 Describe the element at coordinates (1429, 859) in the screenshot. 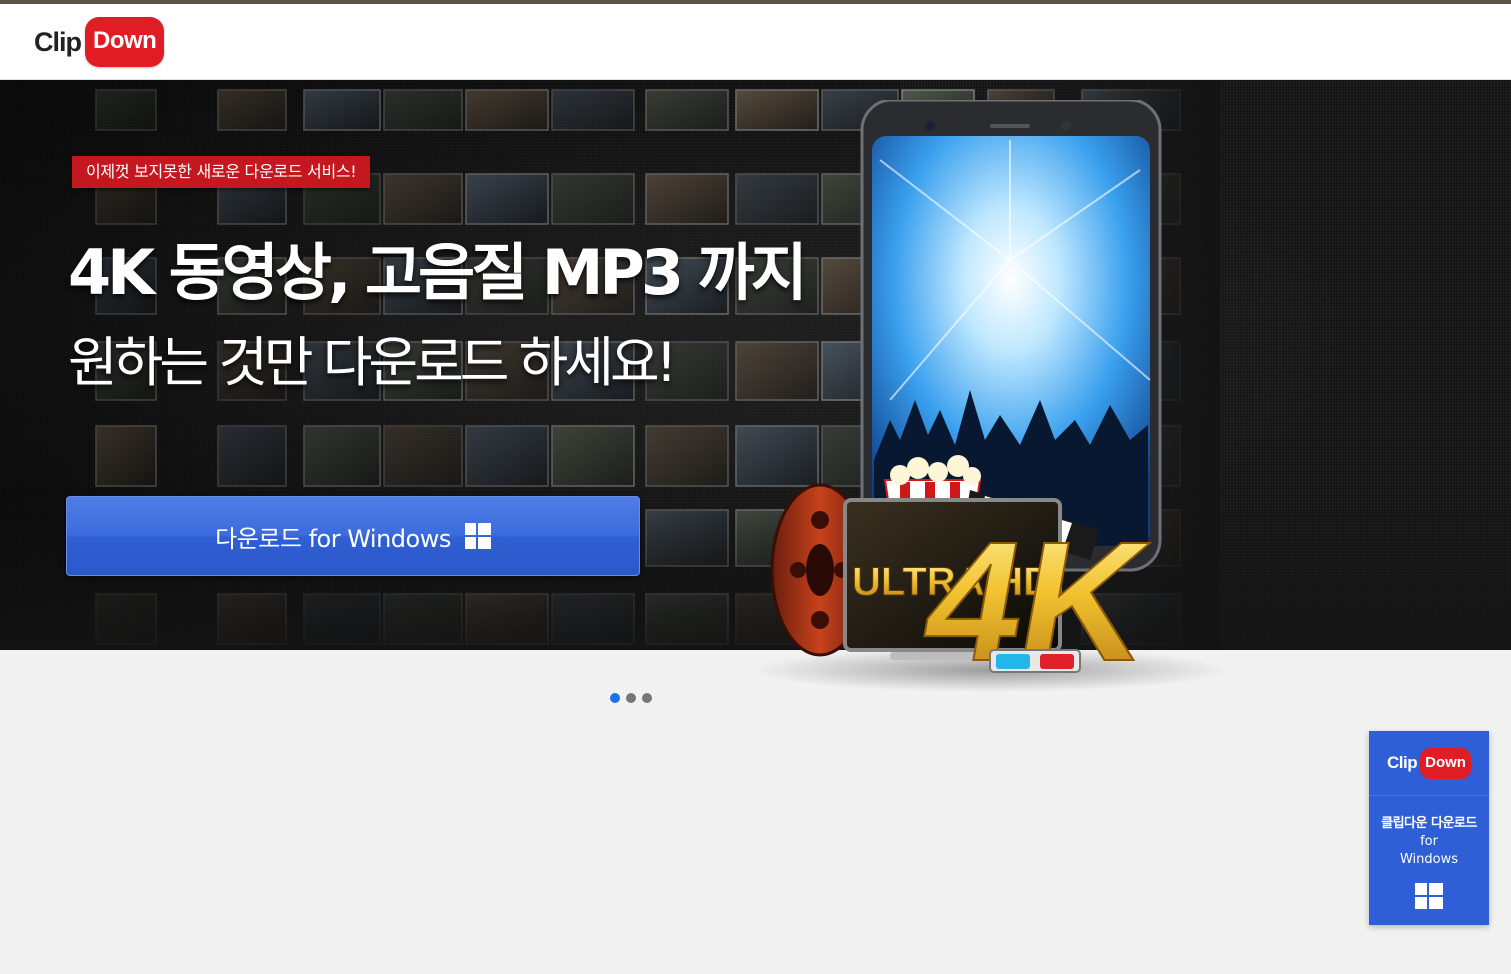

I see `widget-windows-text: Windows` at that location.